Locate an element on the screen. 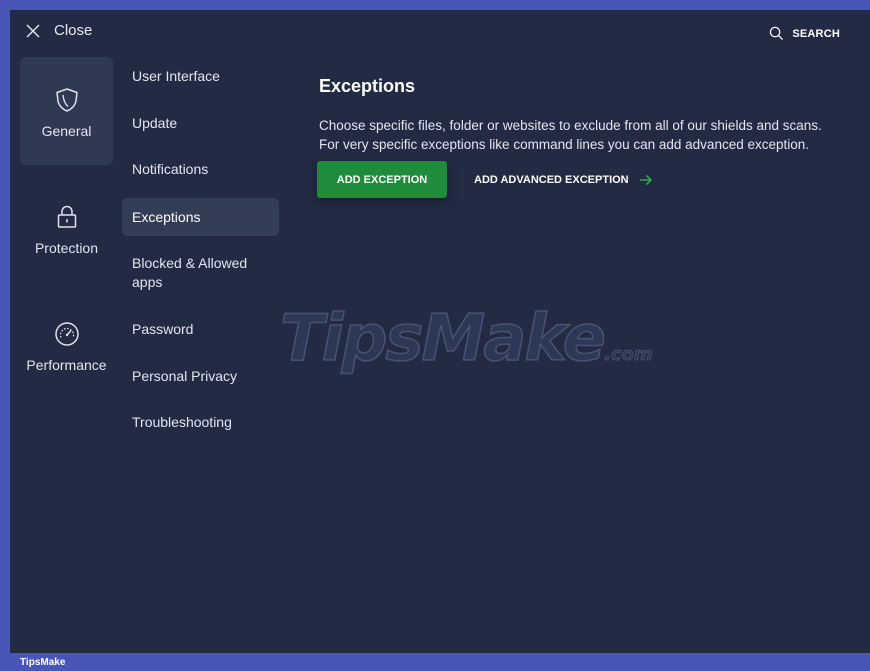  subnav-item-personal-privacy: Personal Privacy is located at coordinates (200, 376).